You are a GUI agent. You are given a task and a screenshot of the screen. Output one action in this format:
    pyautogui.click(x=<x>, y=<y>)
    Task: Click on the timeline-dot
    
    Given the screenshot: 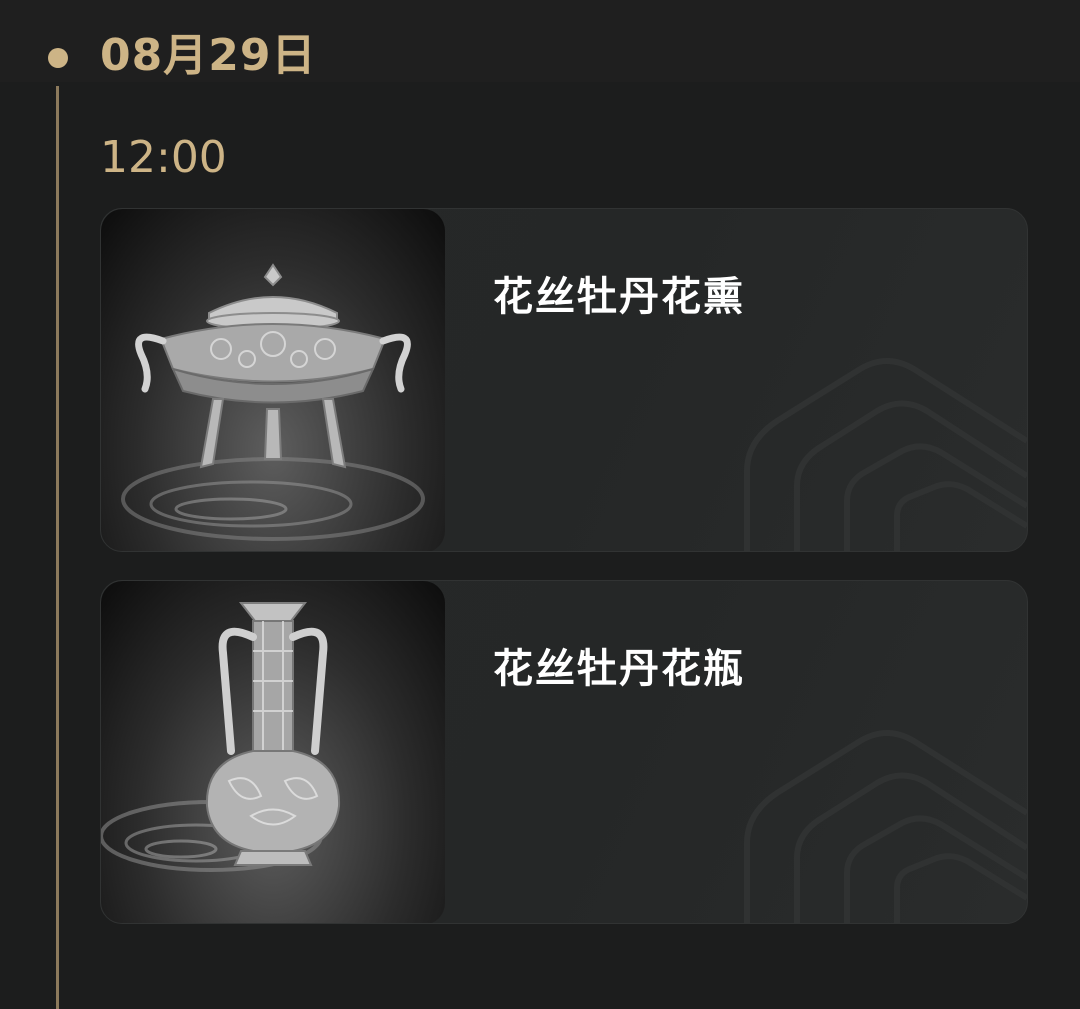 What is the action you would take?
    pyautogui.click(x=58, y=58)
    